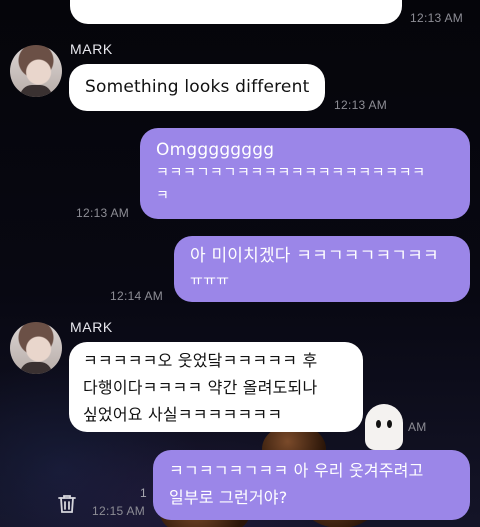 Image resolution: width=480 pixels, height=527 pixels. I want to click on message-text: ㅠㅠㅠ, so click(210, 281).